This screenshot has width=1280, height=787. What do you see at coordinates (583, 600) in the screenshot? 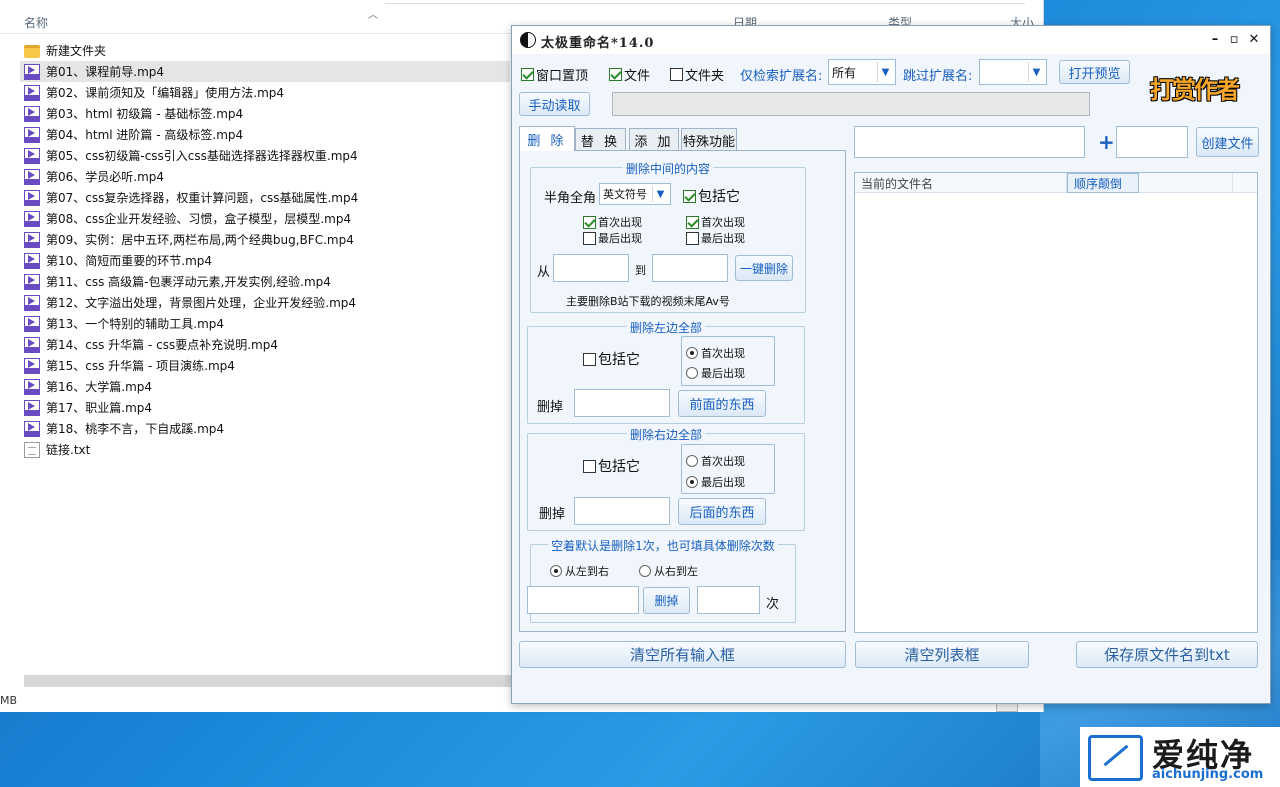
I see `delete-text-input` at bounding box center [583, 600].